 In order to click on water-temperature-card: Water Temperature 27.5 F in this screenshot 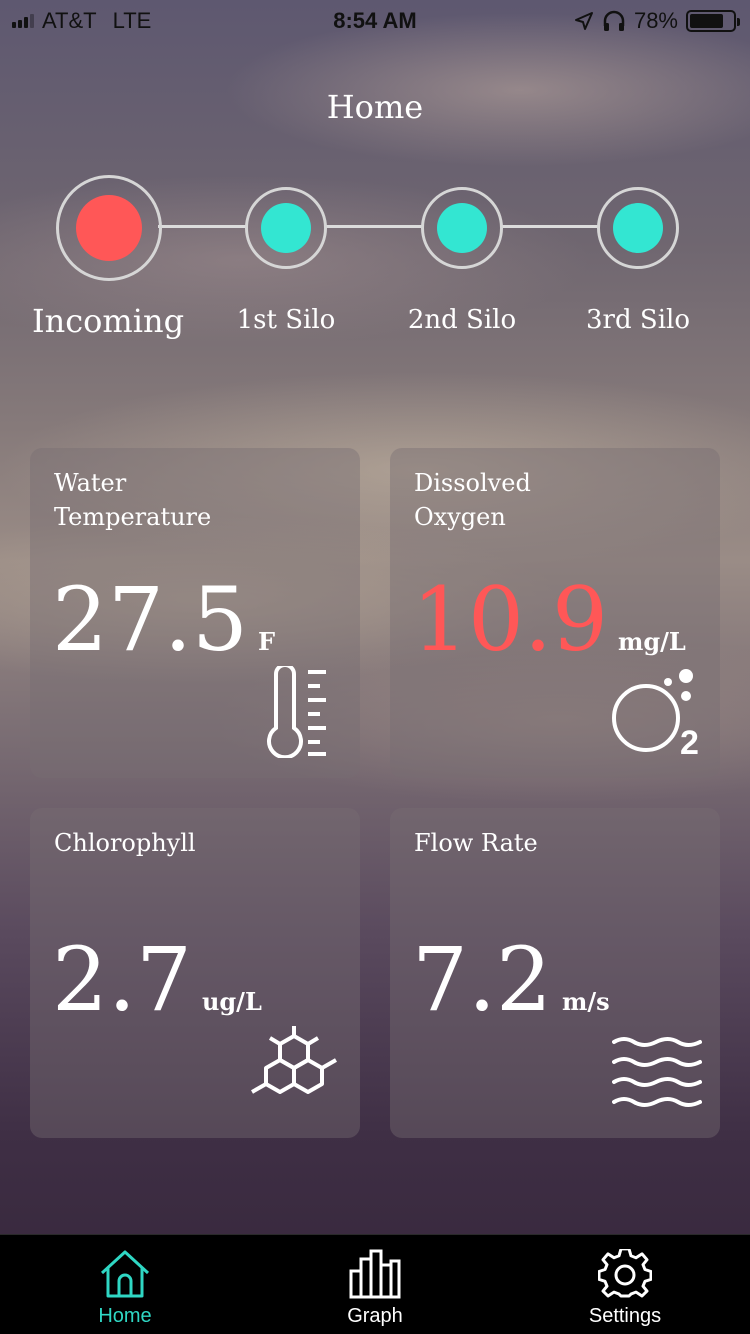, I will do `click(195, 613)`.